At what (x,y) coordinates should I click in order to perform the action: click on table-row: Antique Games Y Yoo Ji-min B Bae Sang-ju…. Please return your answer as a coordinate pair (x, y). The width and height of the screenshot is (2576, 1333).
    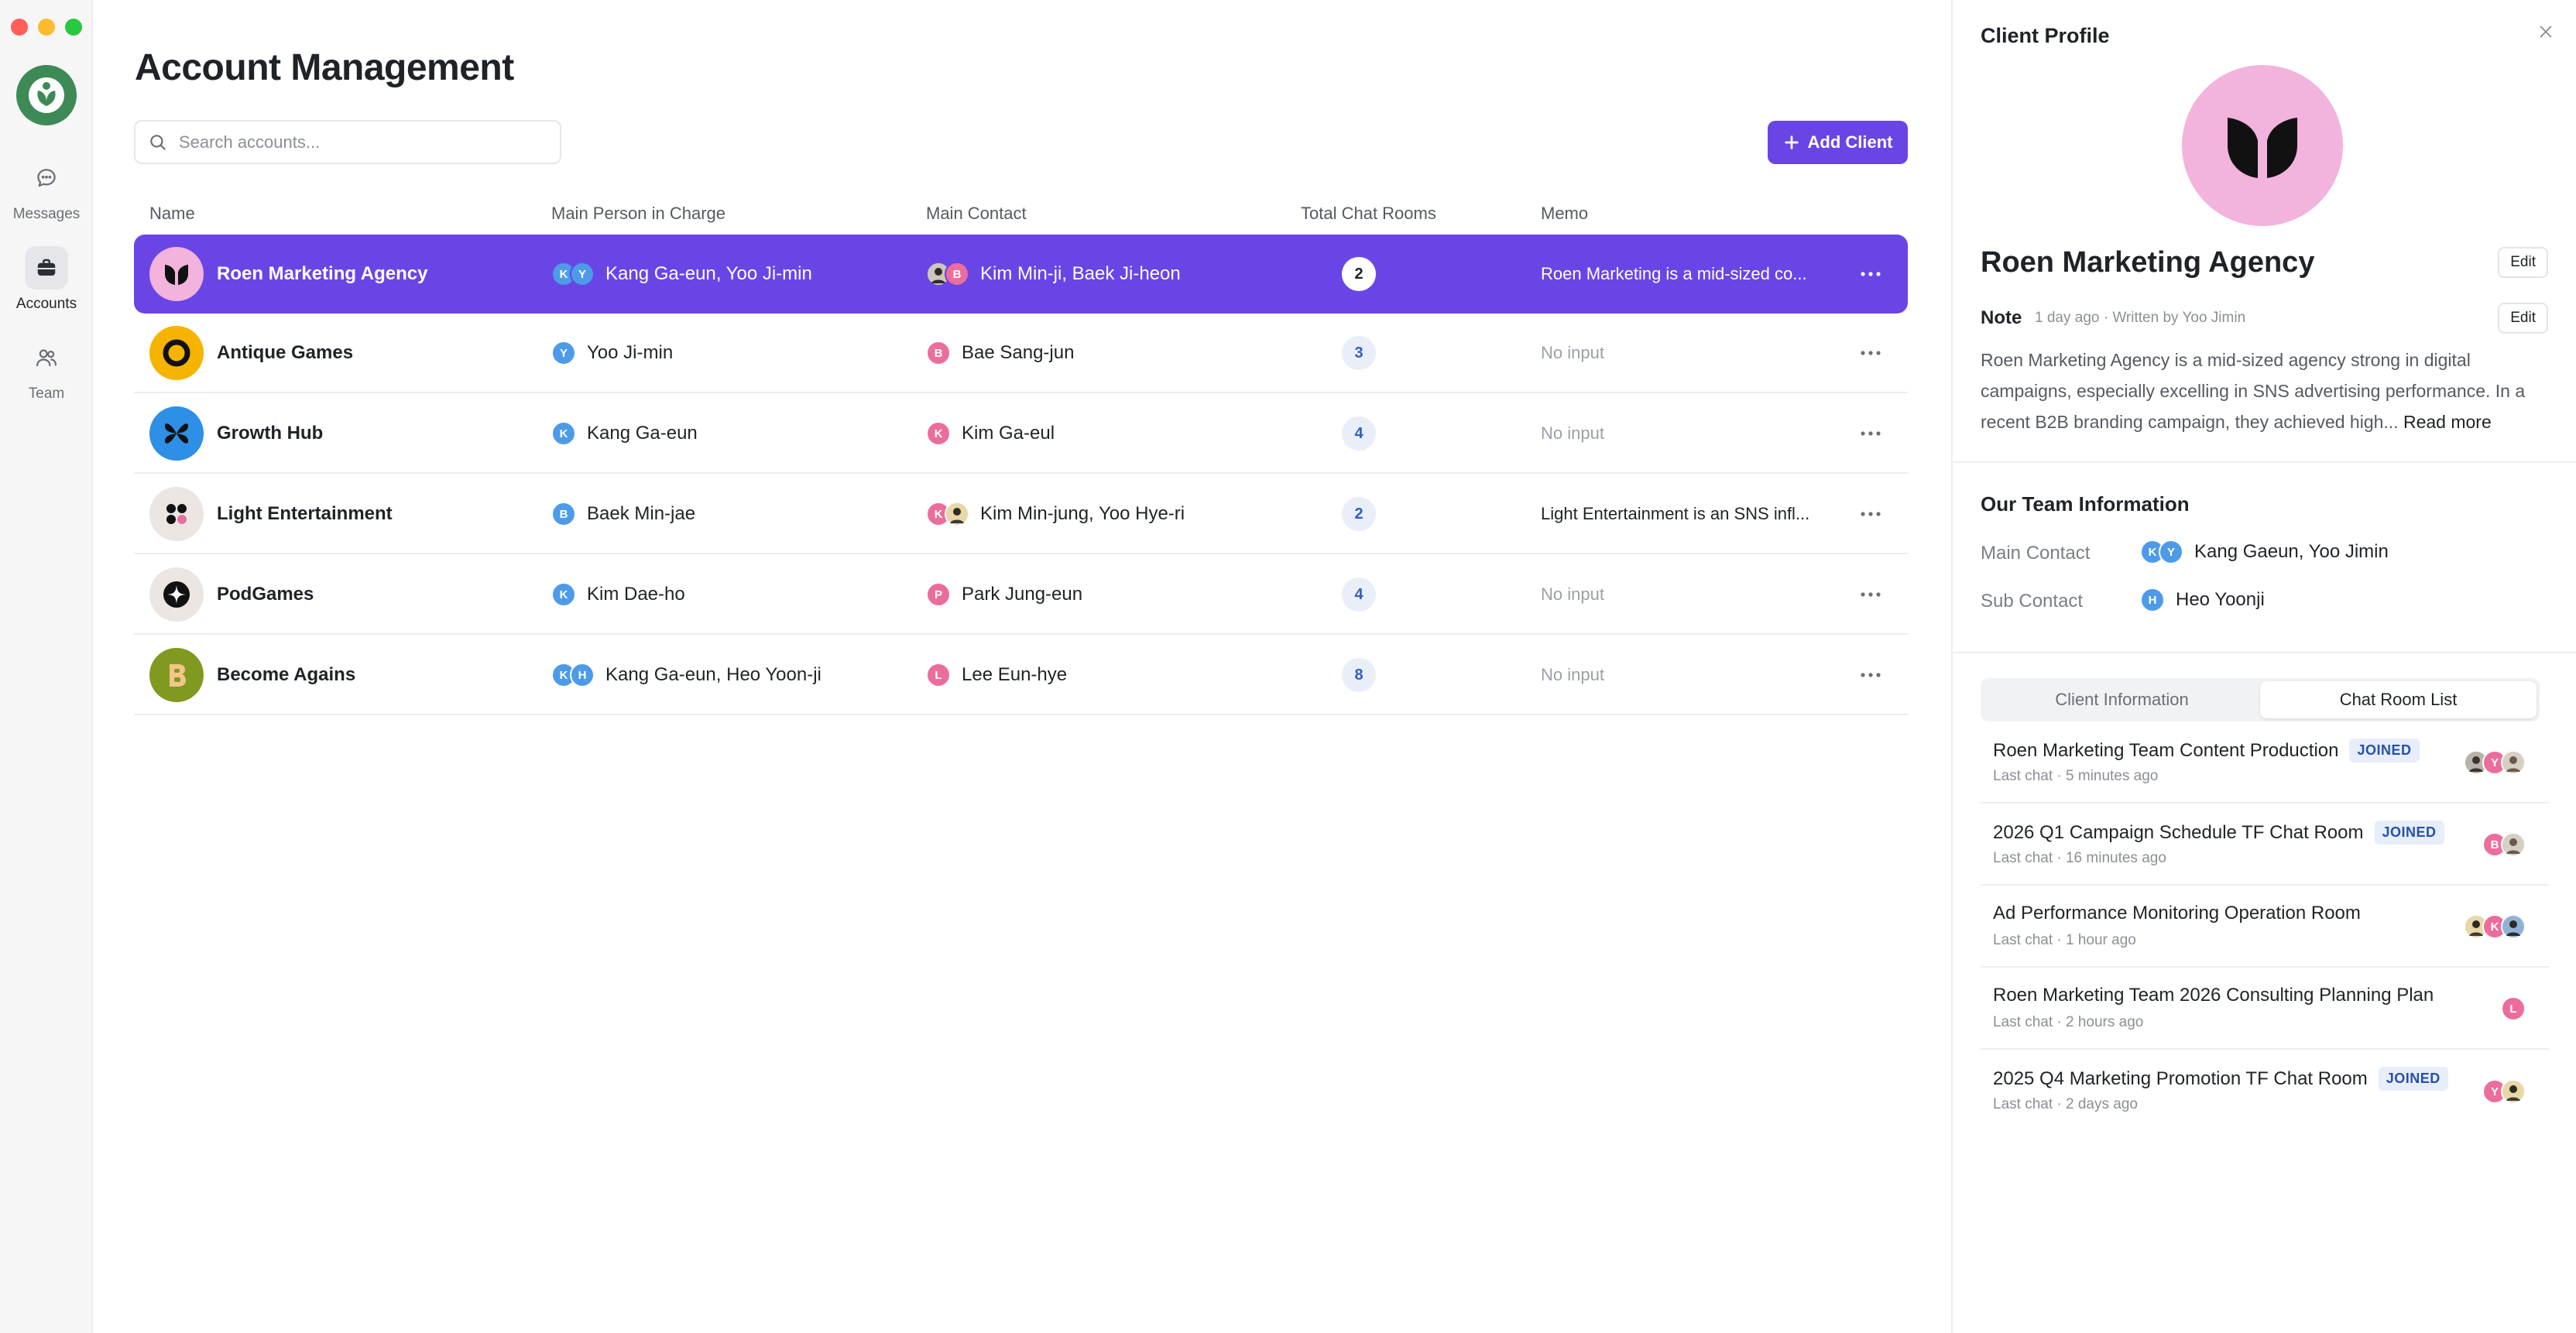
    Looking at the image, I should click on (1021, 353).